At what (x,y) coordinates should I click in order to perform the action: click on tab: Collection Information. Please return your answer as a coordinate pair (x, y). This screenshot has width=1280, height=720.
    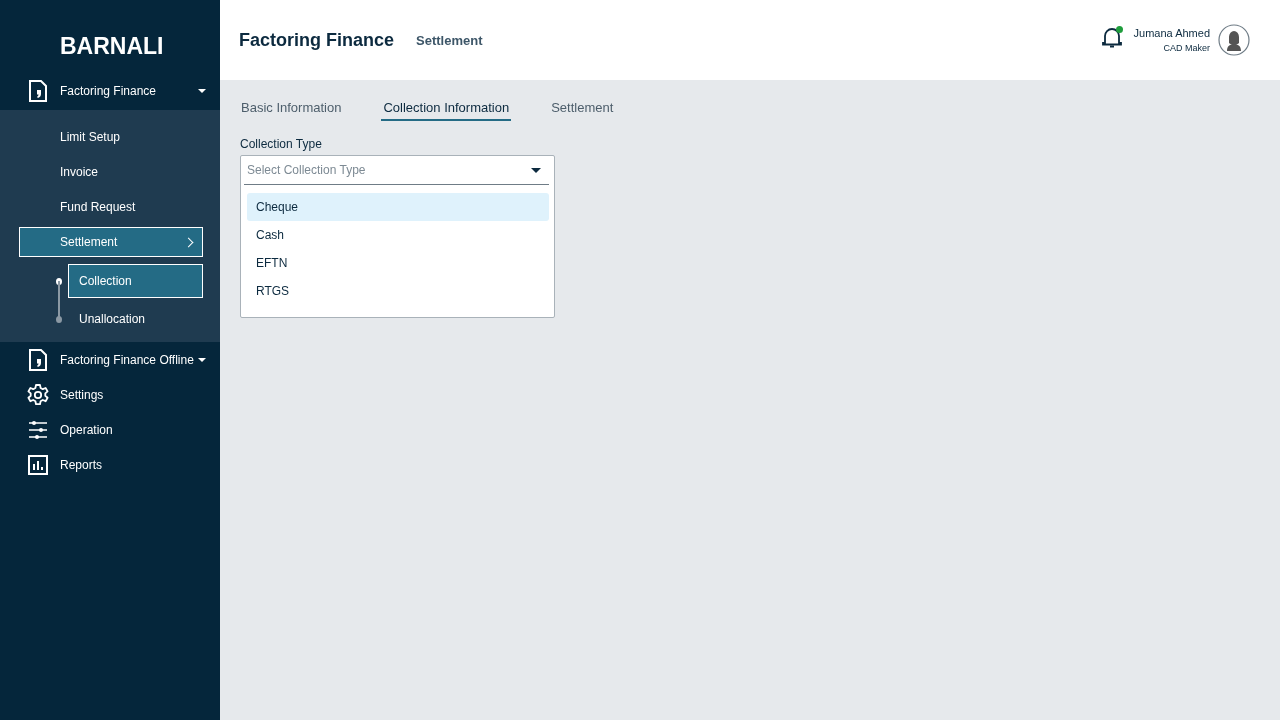
    Looking at the image, I should click on (446, 110).